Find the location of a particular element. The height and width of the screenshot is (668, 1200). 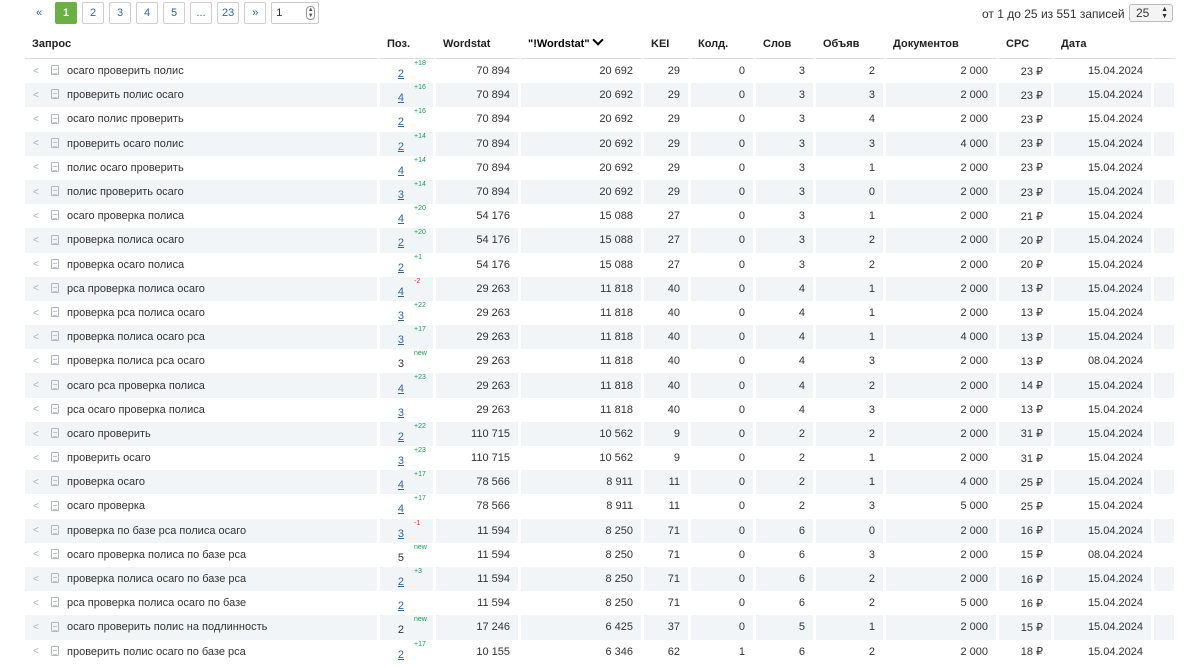

wordstat-exact-cell: 11 818 is located at coordinates (582, 288).